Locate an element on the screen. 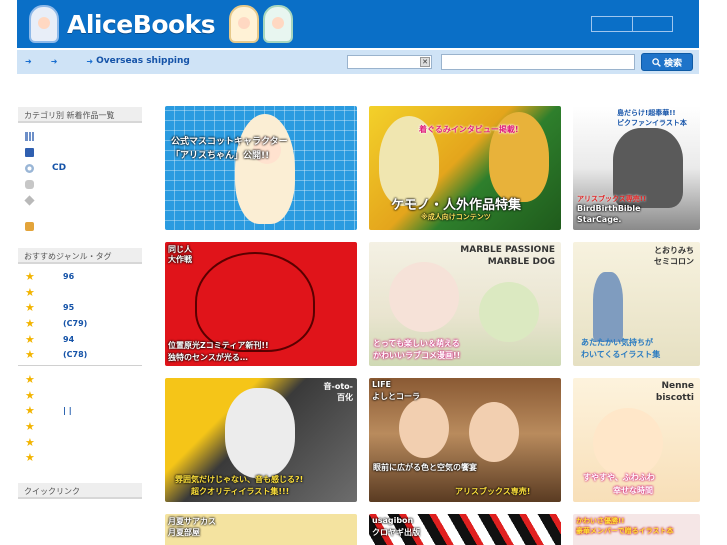 The image size is (727, 545). site-logo: AliceBooks is located at coordinates (161, 24).